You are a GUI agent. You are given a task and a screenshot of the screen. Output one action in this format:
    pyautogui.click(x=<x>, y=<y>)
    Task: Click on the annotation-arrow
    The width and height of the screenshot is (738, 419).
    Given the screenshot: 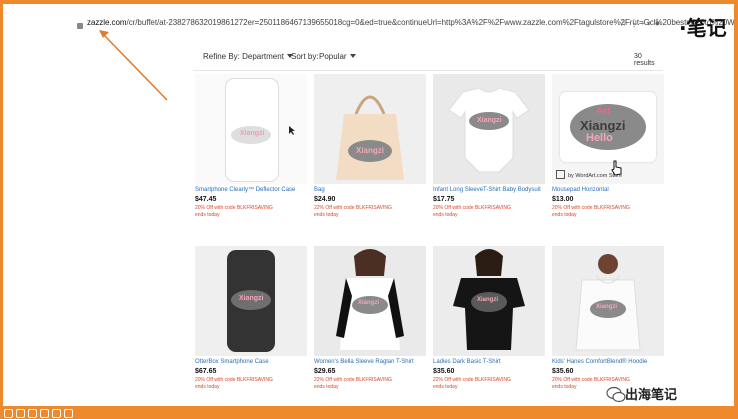 What is the action you would take?
    pyautogui.click(x=133, y=65)
    